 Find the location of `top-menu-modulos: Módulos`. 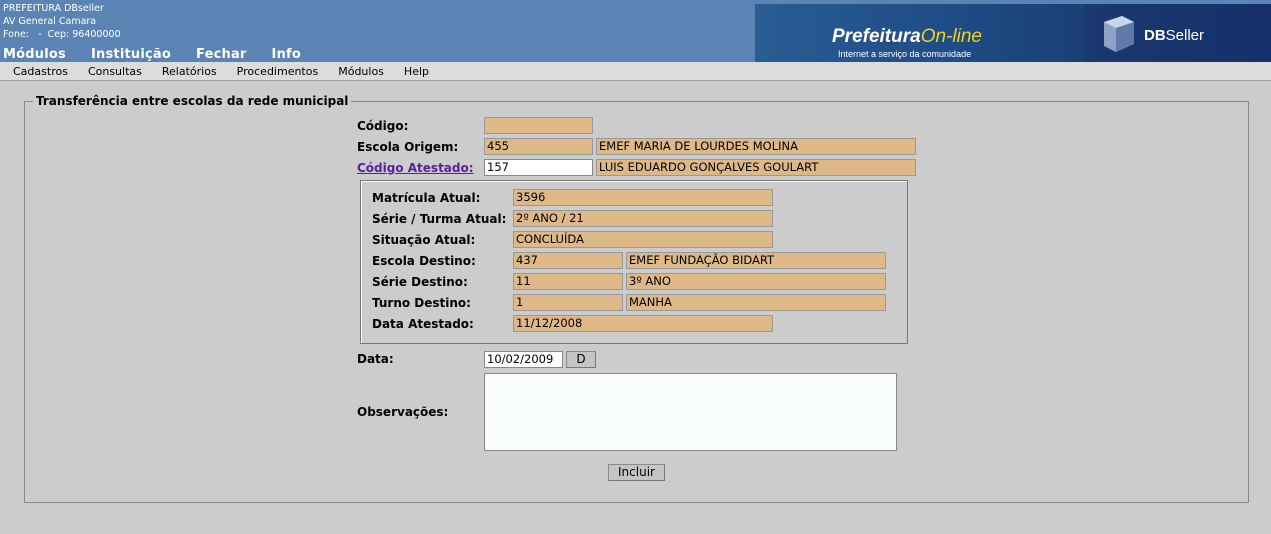

top-menu-modulos: Módulos is located at coordinates (34, 54).